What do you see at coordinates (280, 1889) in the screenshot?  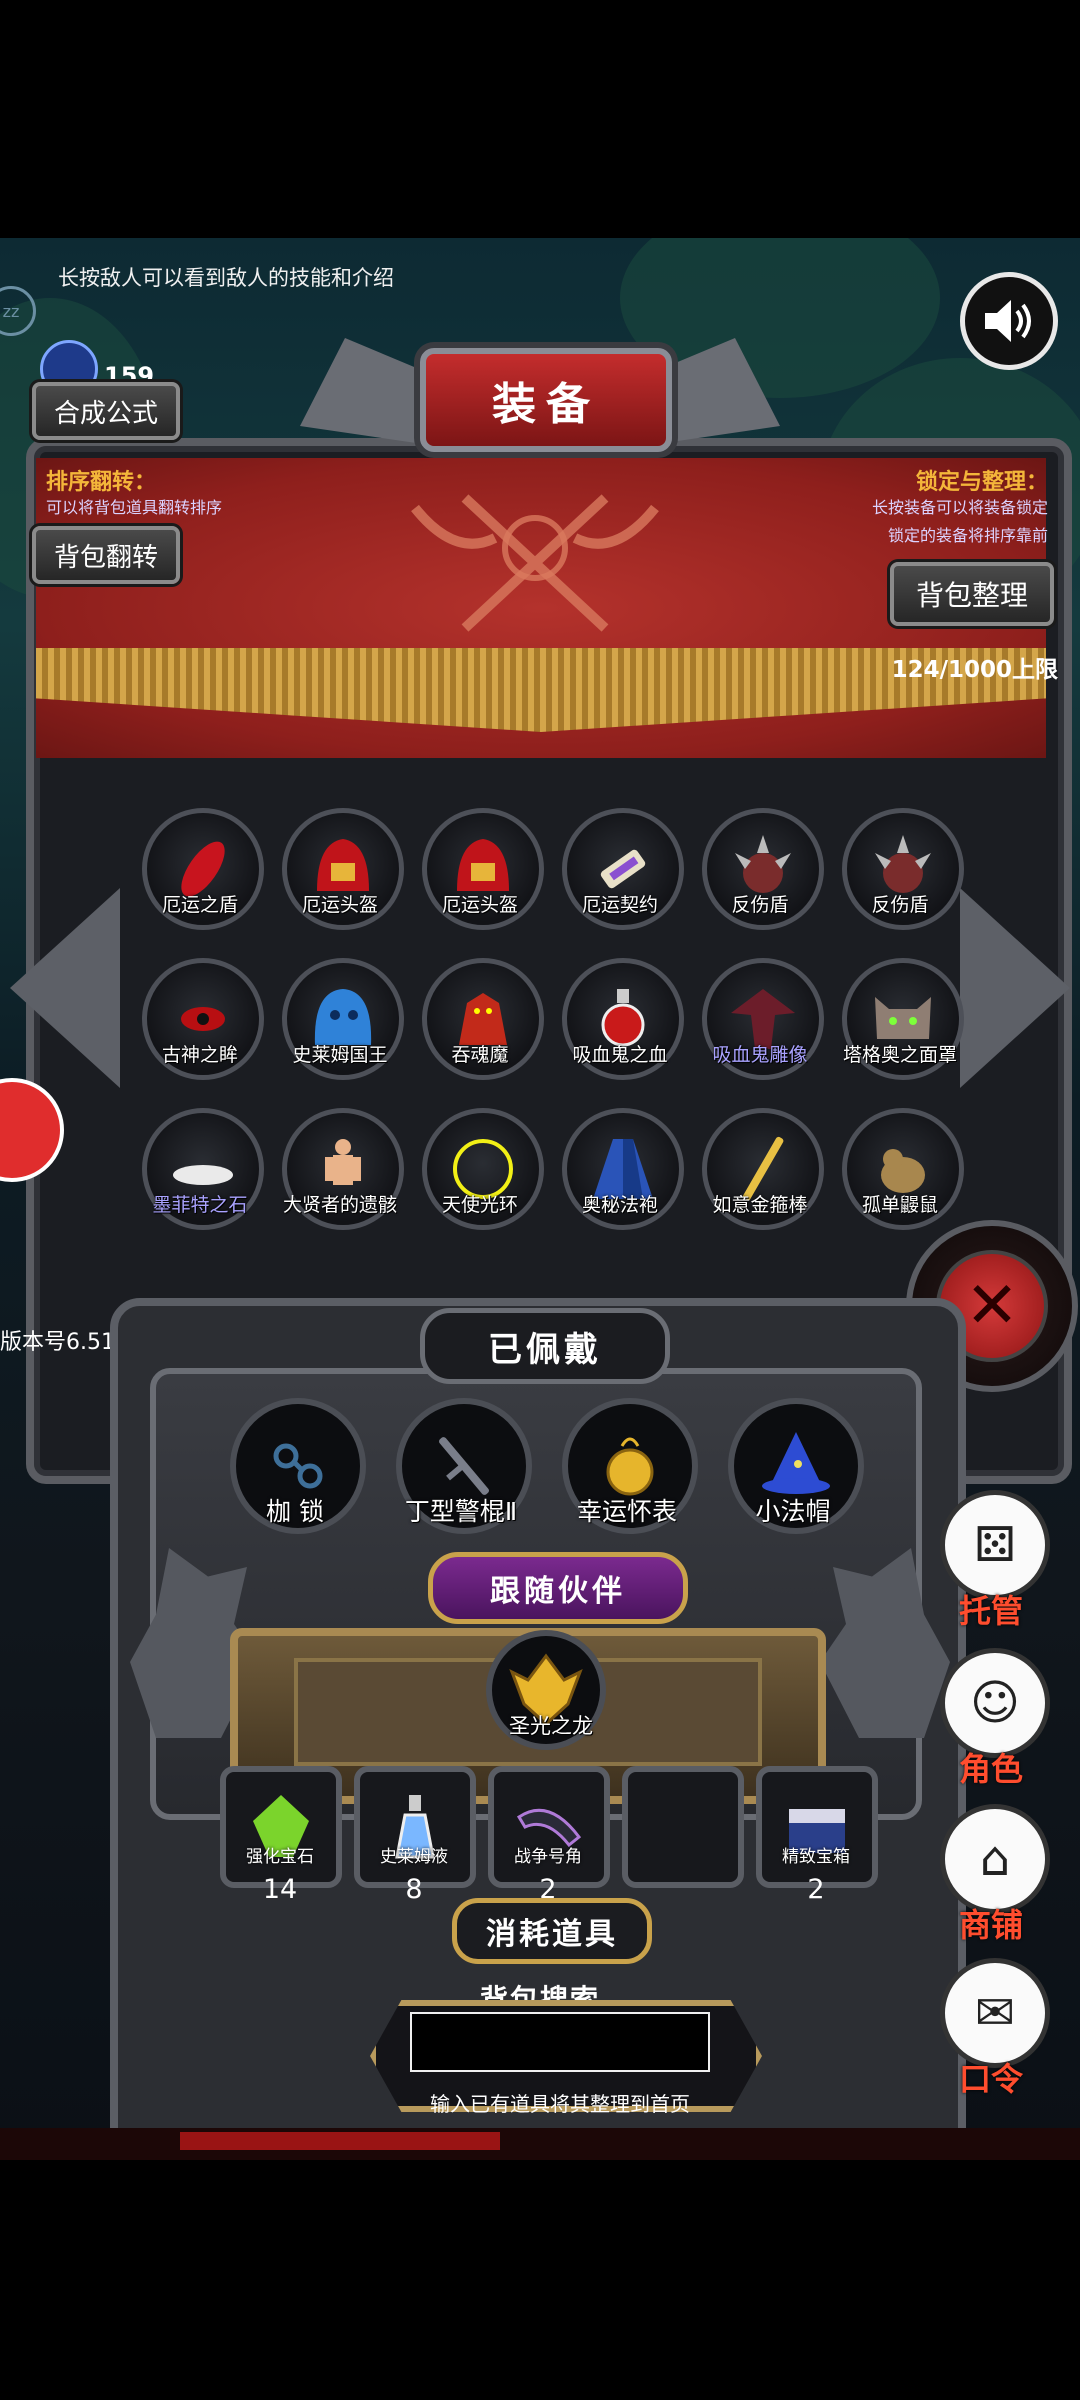 I see `consumable-count: 14` at bounding box center [280, 1889].